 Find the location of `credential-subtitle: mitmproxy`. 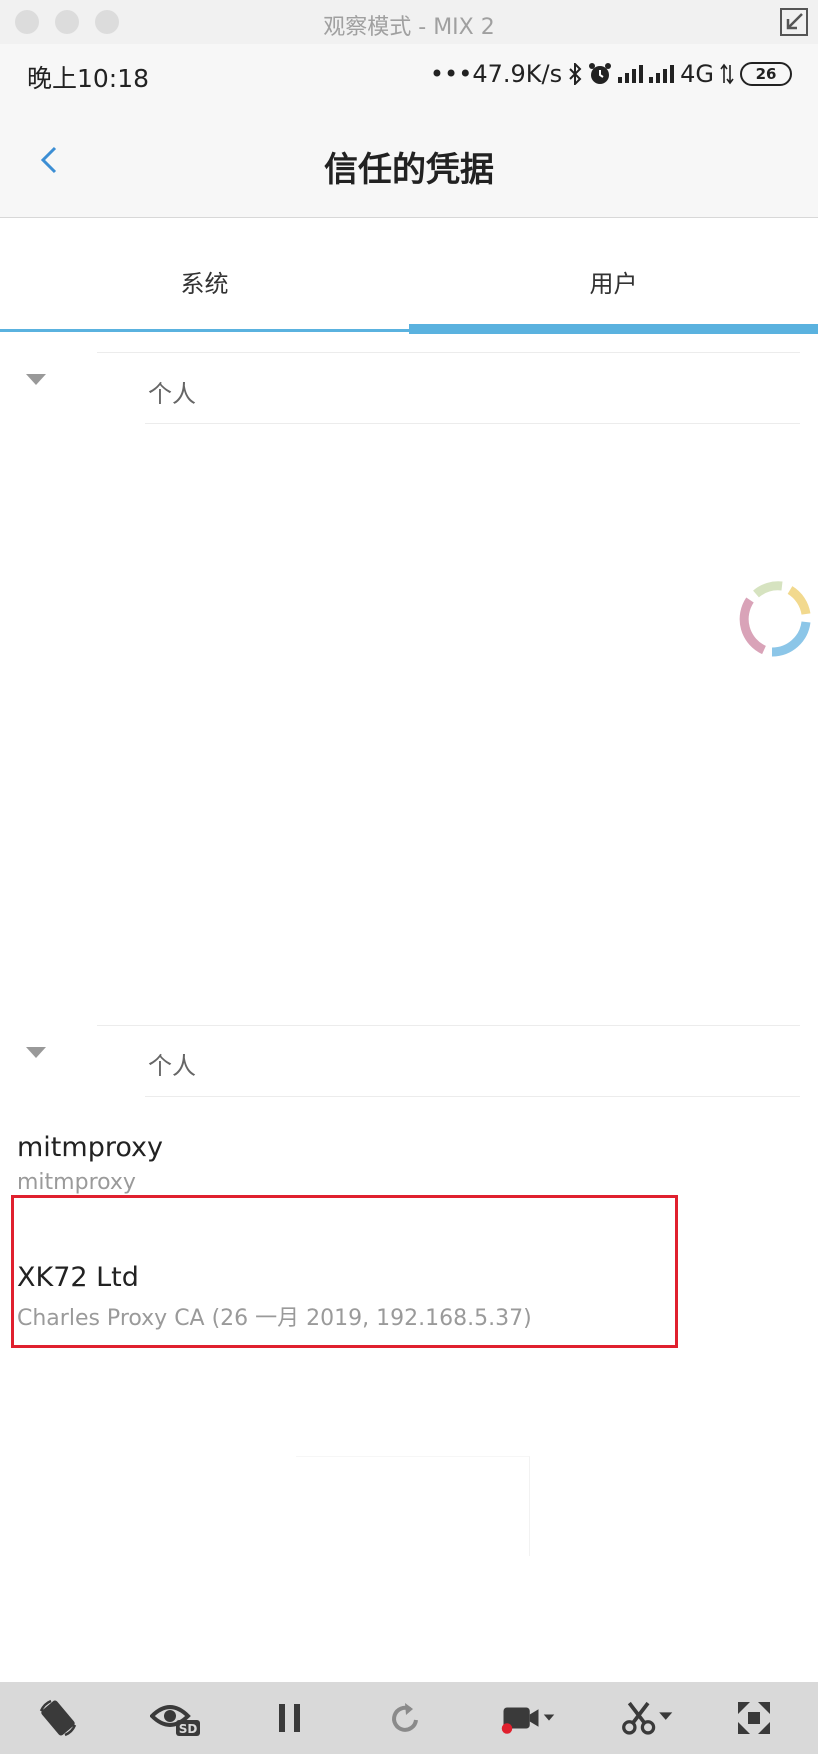

credential-subtitle: mitmproxy is located at coordinates (76, 1182).